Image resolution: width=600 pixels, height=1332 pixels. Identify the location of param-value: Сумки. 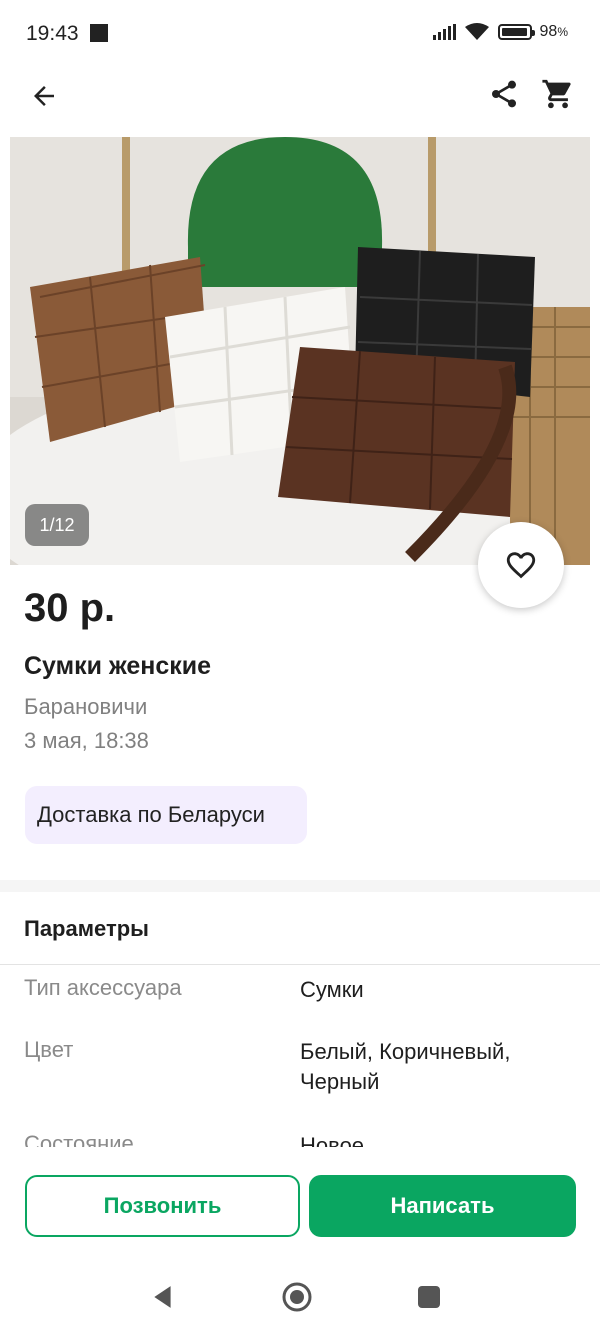
(332, 989).